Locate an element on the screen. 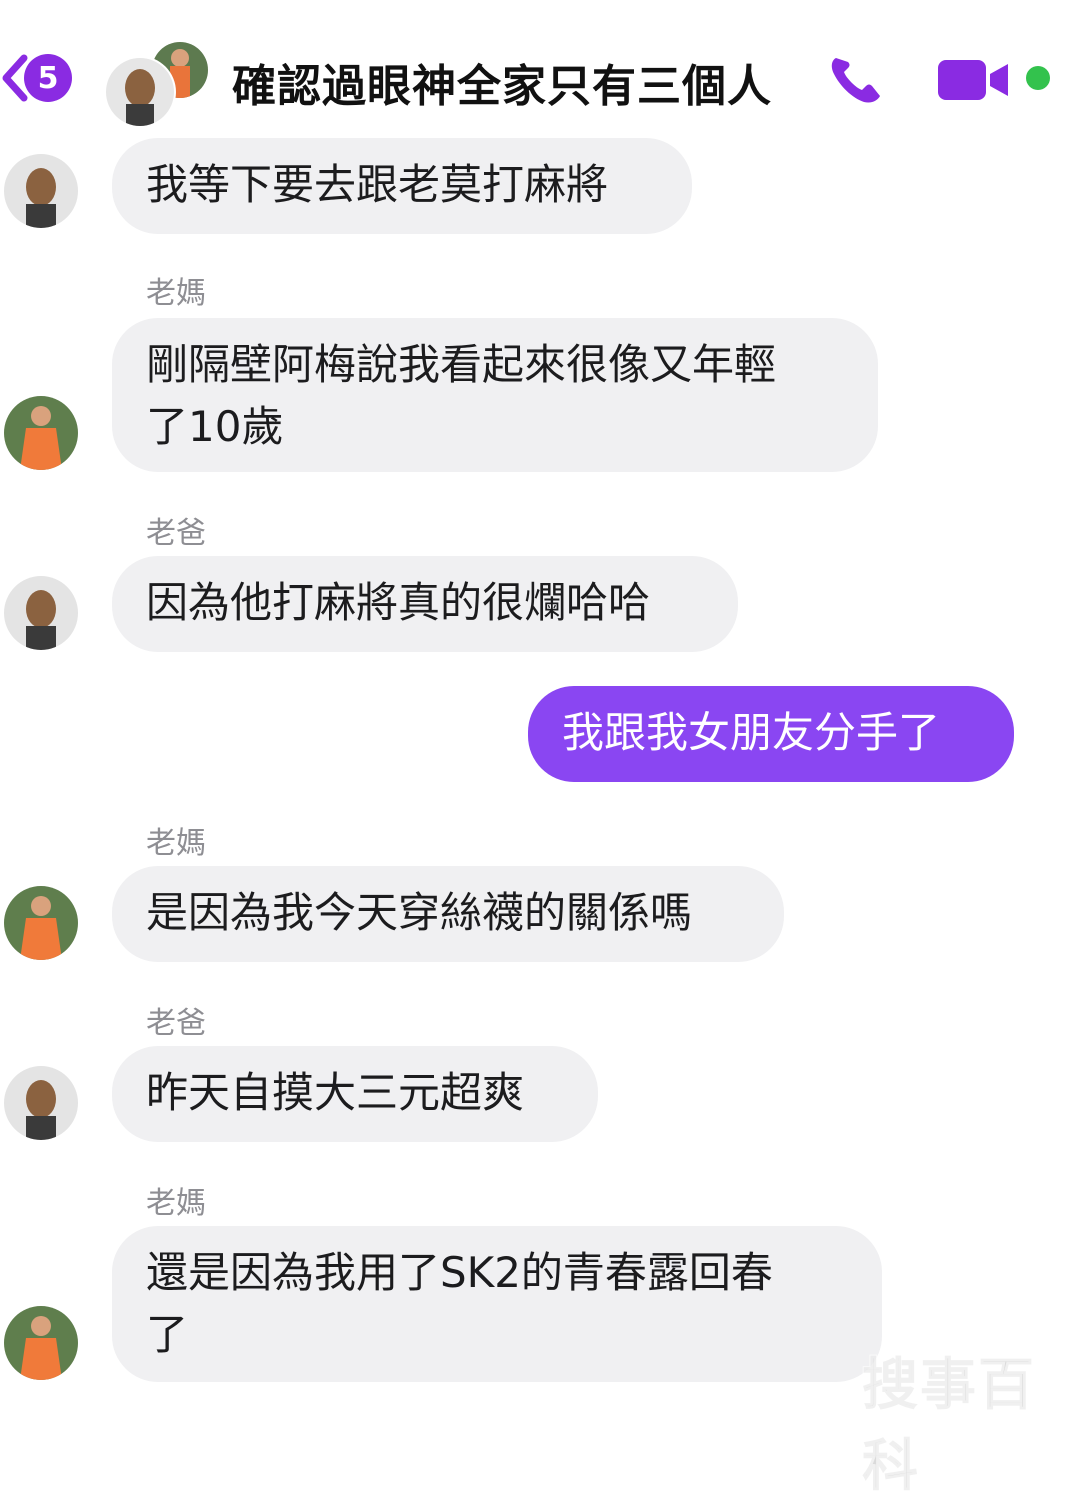 Image resolution: width=1080 pixels, height=1502 pixels. message-bubble: 我等下要去跟老莫打麻將 is located at coordinates (402, 186).